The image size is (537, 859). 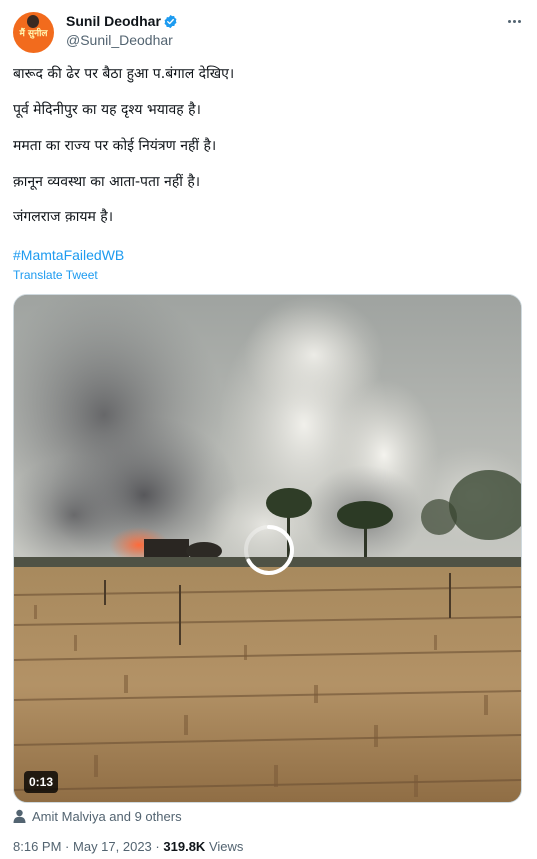 What do you see at coordinates (41, 782) in the screenshot?
I see `video-duration-badge: 0:13` at bounding box center [41, 782].